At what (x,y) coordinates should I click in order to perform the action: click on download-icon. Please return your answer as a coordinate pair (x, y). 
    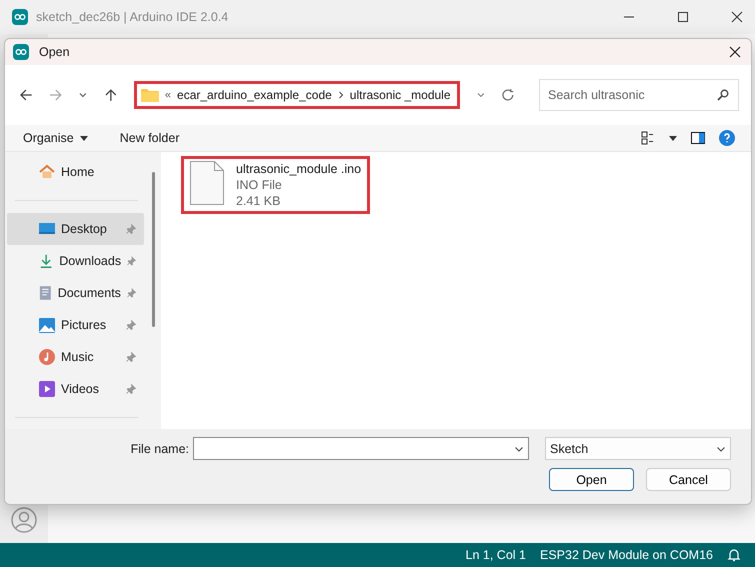
    Looking at the image, I should click on (46, 261).